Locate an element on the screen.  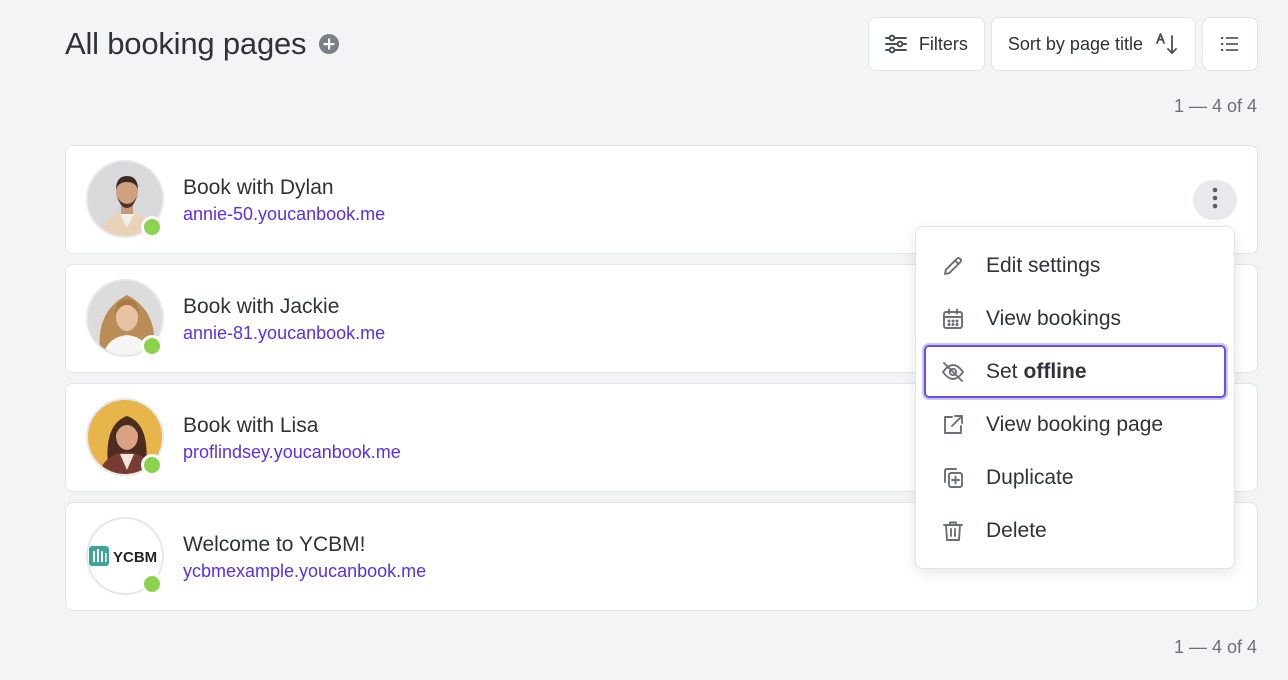
menu-item-label: Edit settings is located at coordinates (1043, 265).